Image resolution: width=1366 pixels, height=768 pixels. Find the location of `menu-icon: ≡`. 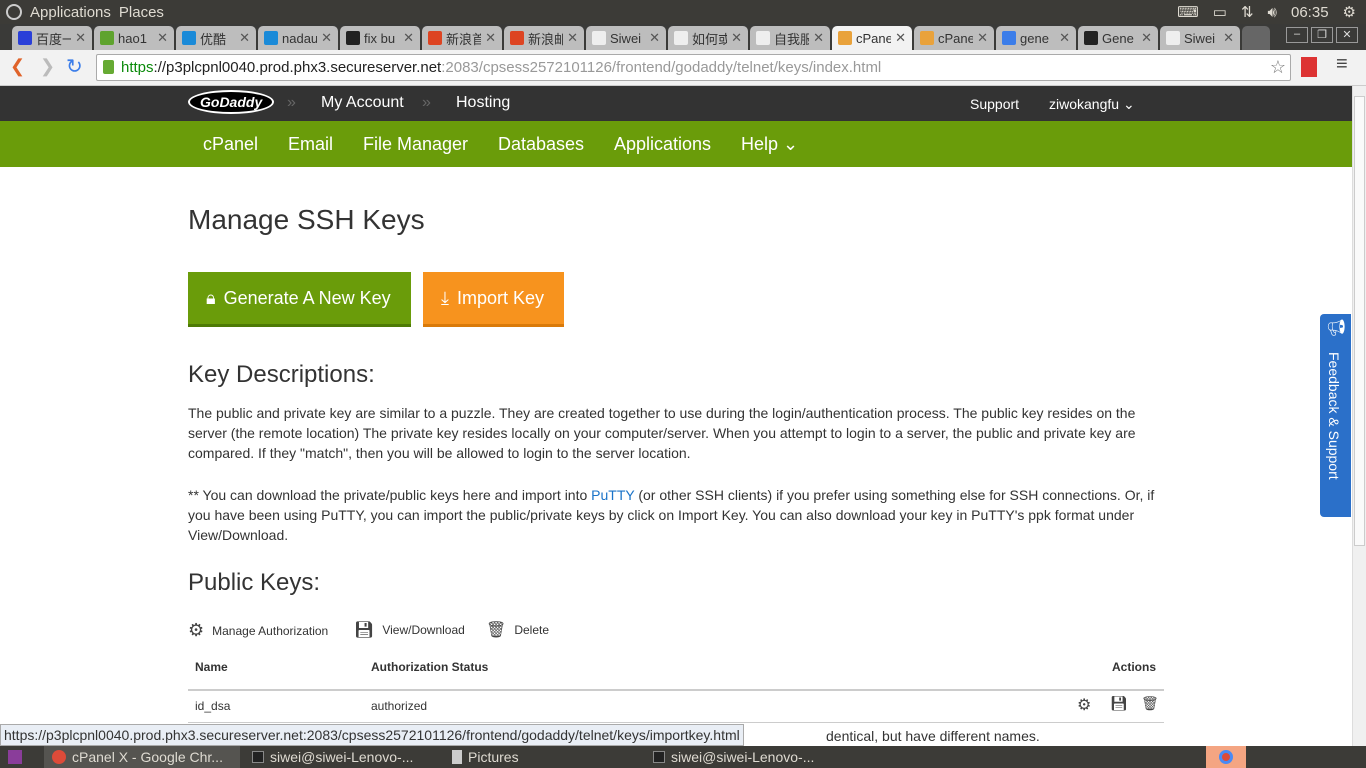

menu-icon: ≡ is located at coordinates (1342, 64).